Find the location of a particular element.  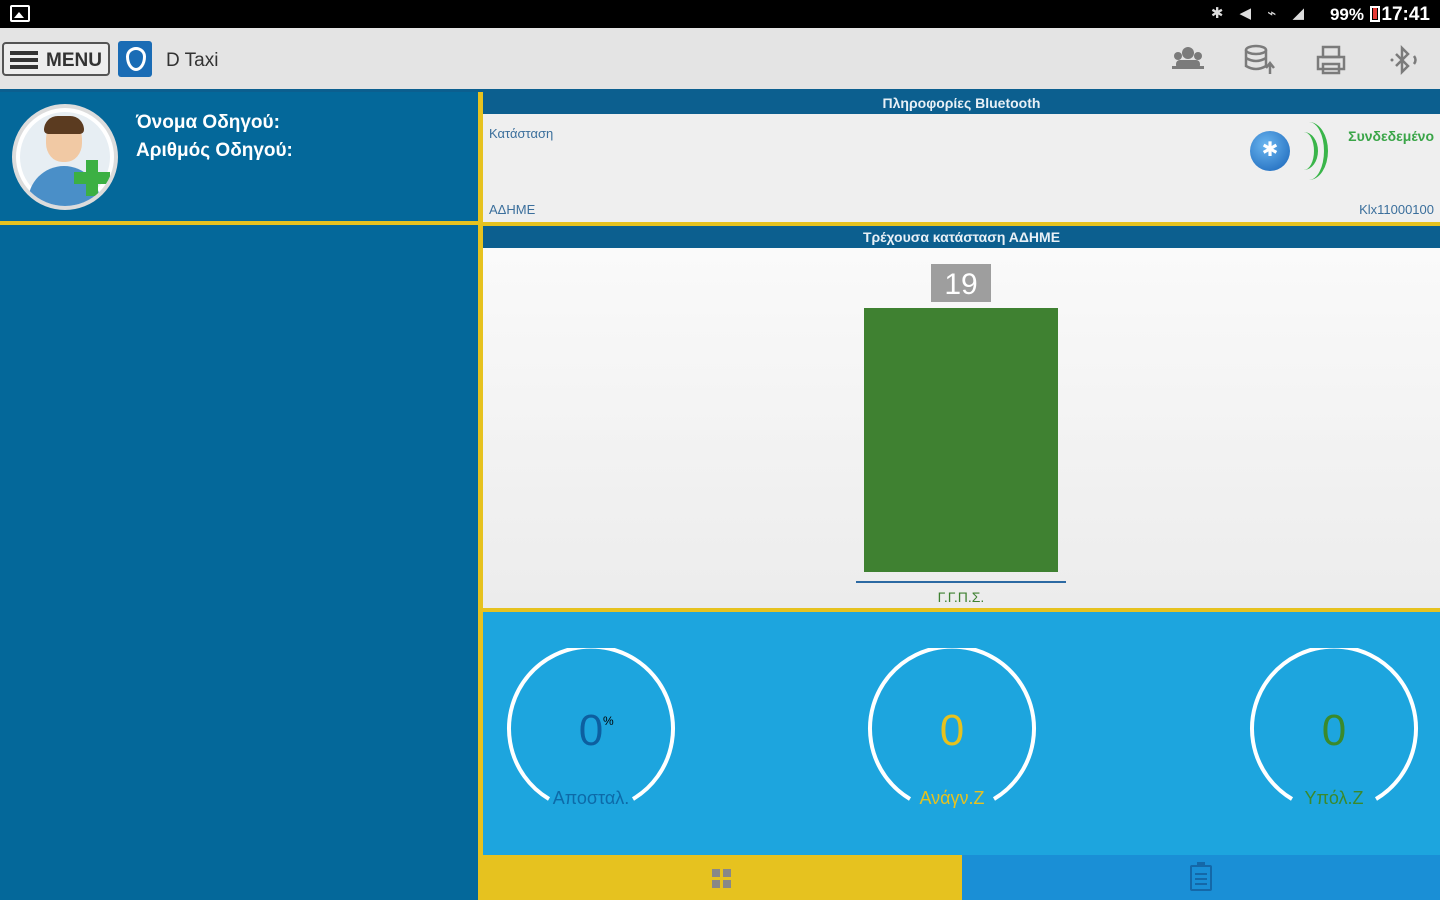

gauge-sent-label: Αποσταλ. is located at coordinates (591, 798).